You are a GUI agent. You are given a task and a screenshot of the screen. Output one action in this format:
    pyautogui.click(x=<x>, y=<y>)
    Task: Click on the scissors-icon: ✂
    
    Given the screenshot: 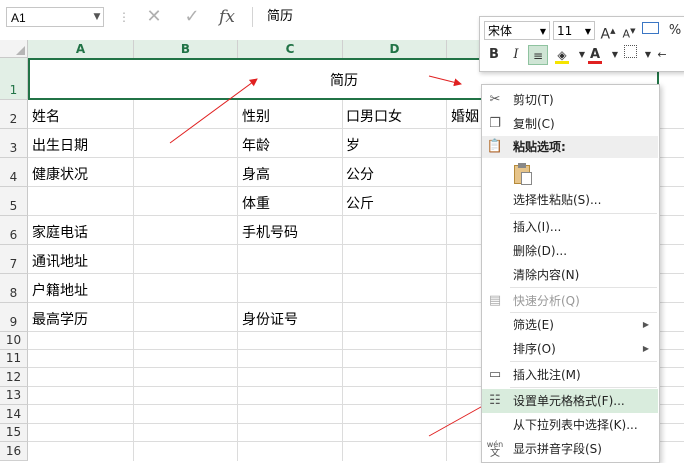 What is the action you would take?
    pyautogui.click(x=495, y=99)
    